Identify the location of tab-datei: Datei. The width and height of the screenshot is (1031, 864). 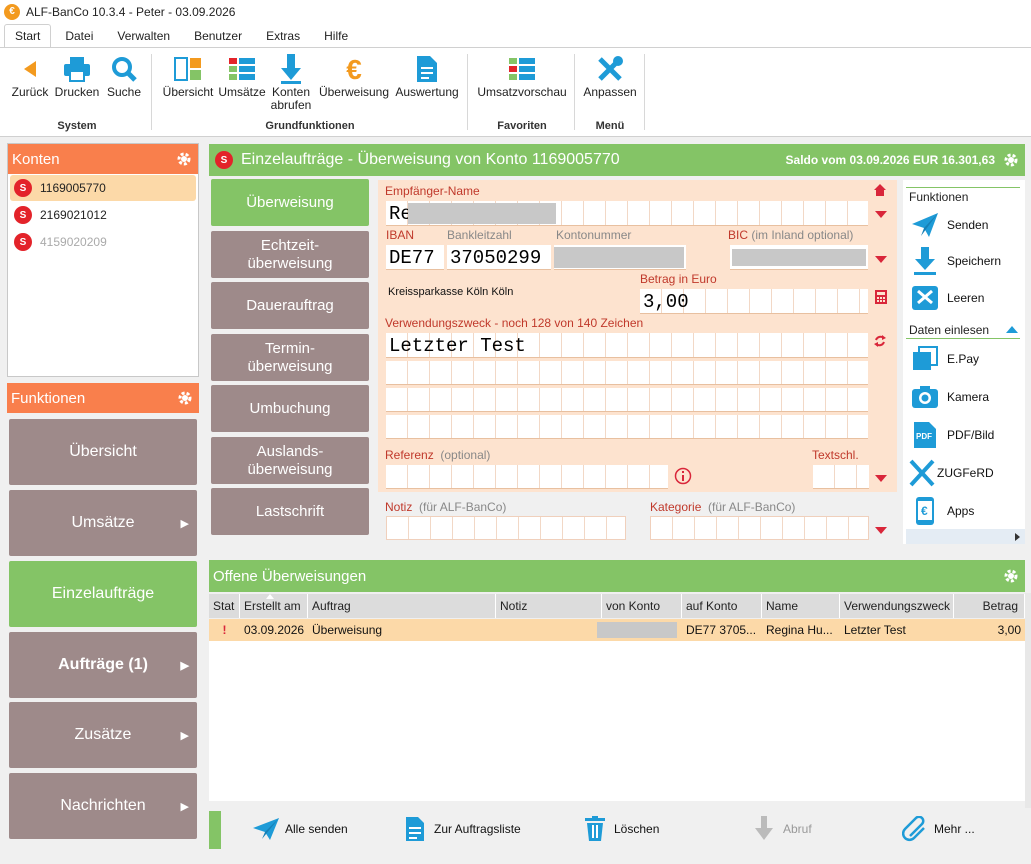
(79, 36).